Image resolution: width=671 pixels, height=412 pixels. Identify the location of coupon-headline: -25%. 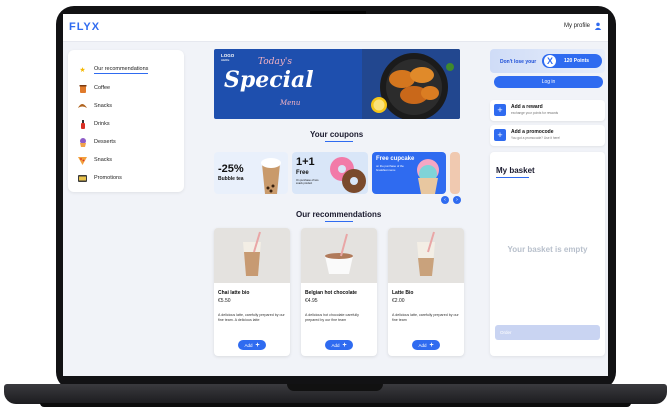
(231, 169).